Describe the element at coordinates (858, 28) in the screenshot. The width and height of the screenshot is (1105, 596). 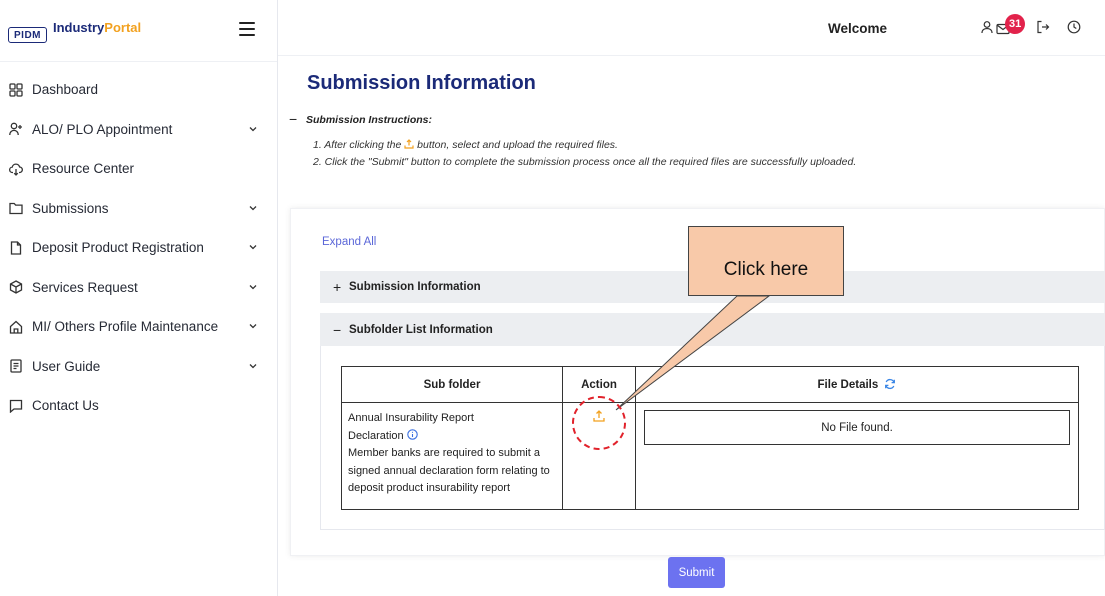
I see `welcome-text: Welcome` at that location.